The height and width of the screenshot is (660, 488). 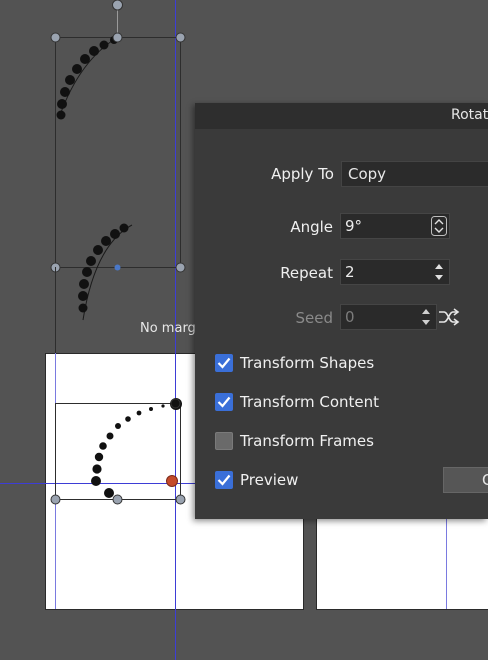 I want to click on repeat-field, so click(x=395, y=272).